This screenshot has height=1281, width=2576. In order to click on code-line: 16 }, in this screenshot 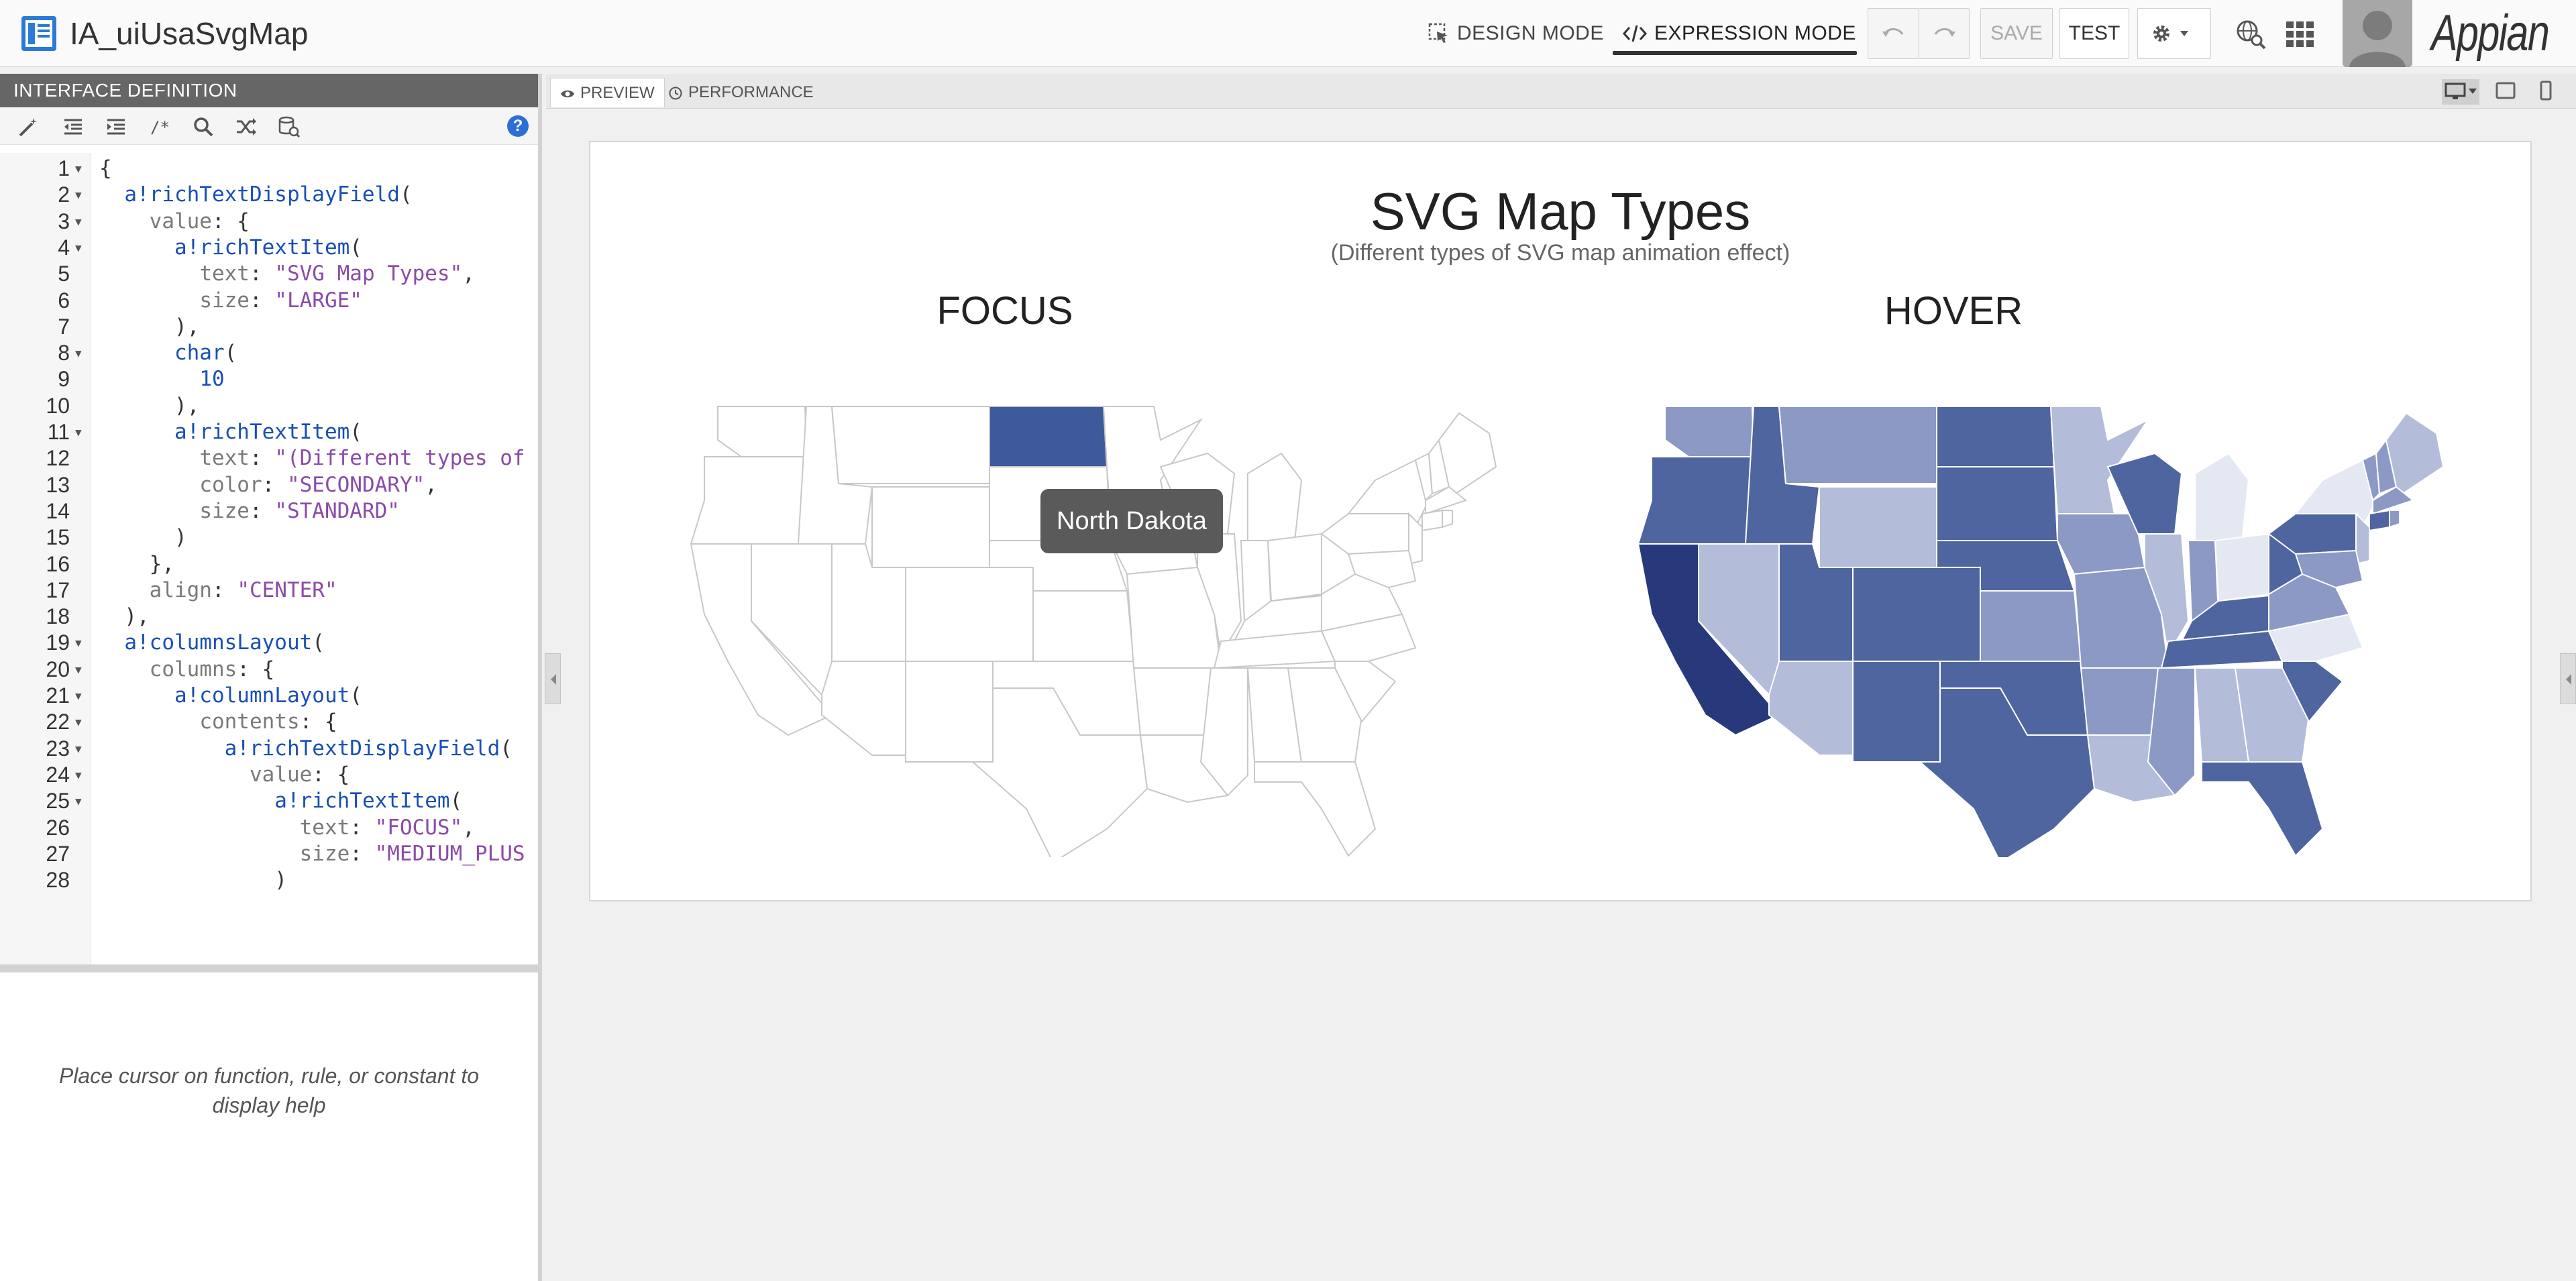, I will do `click(269, 564)`.